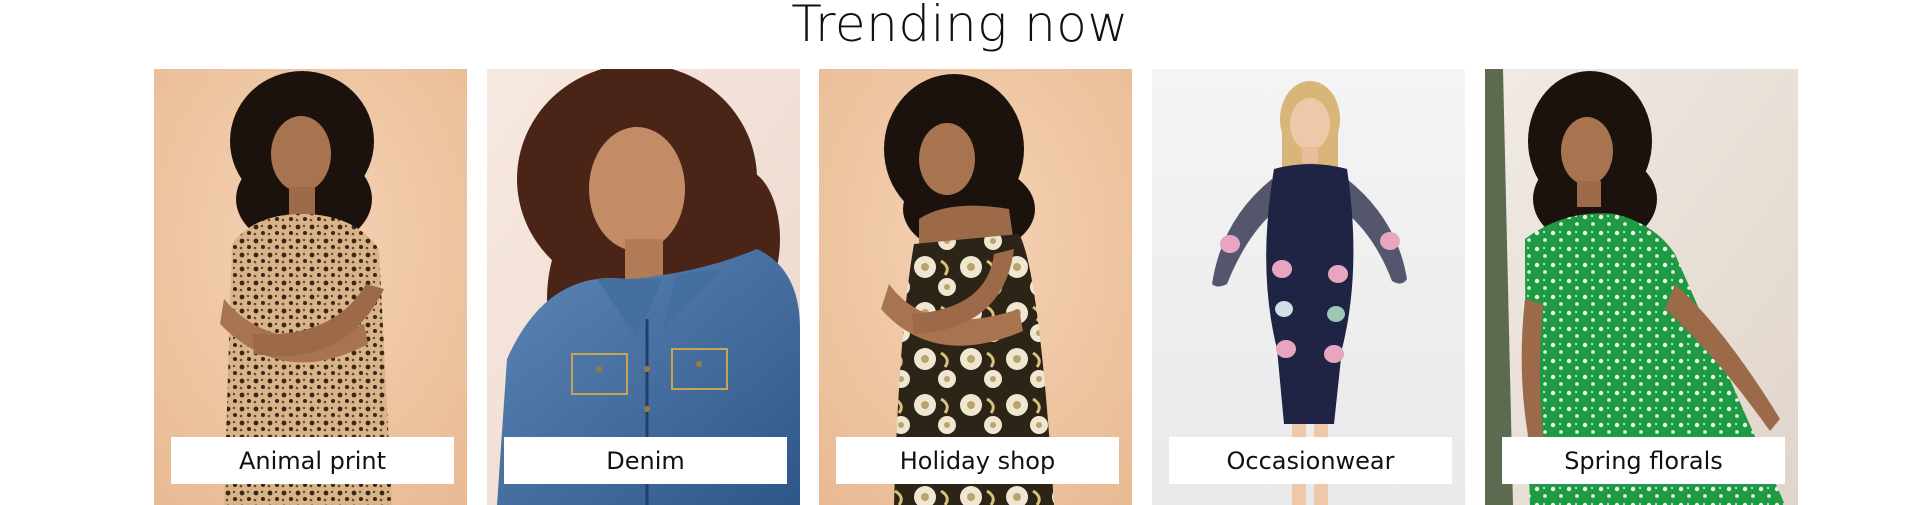  I want to click on tile-label: Animal print, so click(312, 460).